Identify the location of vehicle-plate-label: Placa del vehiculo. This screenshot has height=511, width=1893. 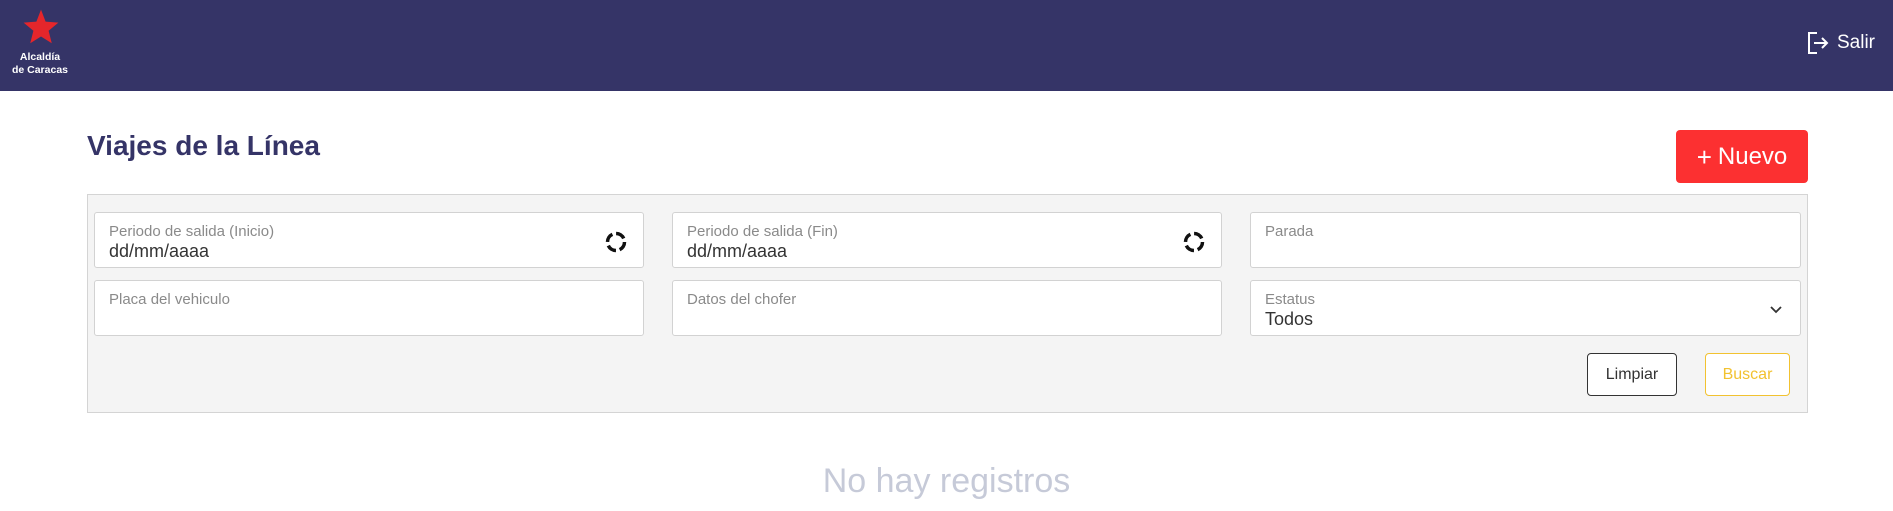
(169, 299).